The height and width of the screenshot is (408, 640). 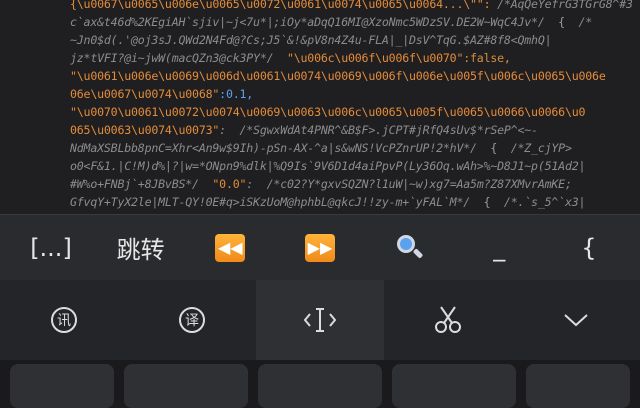 I want to click on cursor-mode-button, so click(x=320, y=320).